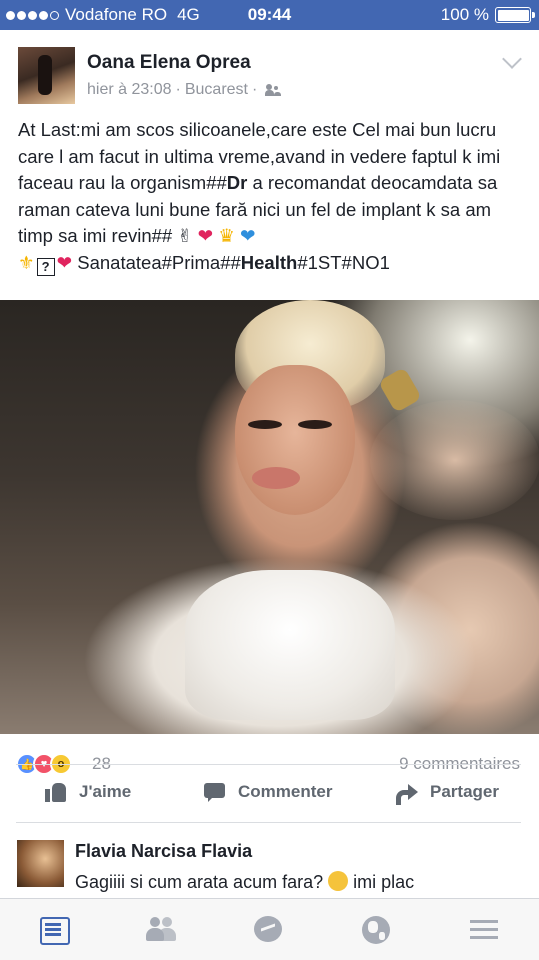 Image resolution: width=539 pixels, height=960 pixels. What do you see at coordinates (290, 645) in the screenshot?
I see `photo-bandage` at bounding box center [290, 645].